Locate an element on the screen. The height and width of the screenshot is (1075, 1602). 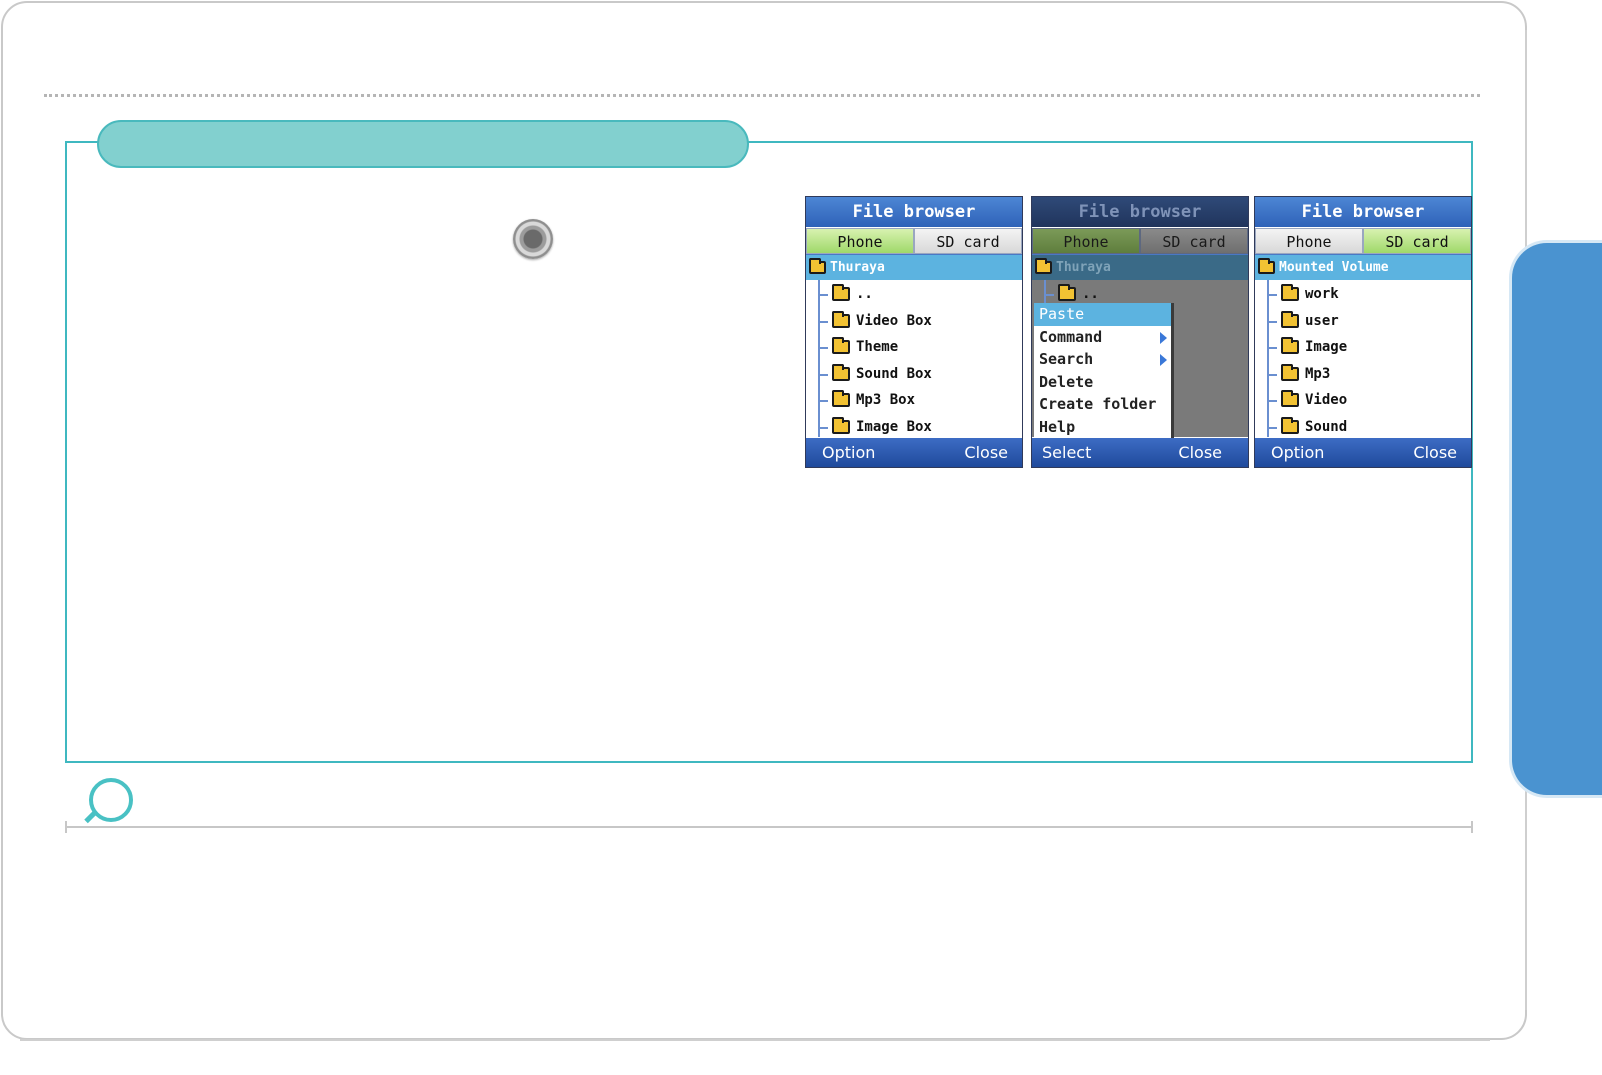
list-item: Image is located at coordinates (1363, 347).